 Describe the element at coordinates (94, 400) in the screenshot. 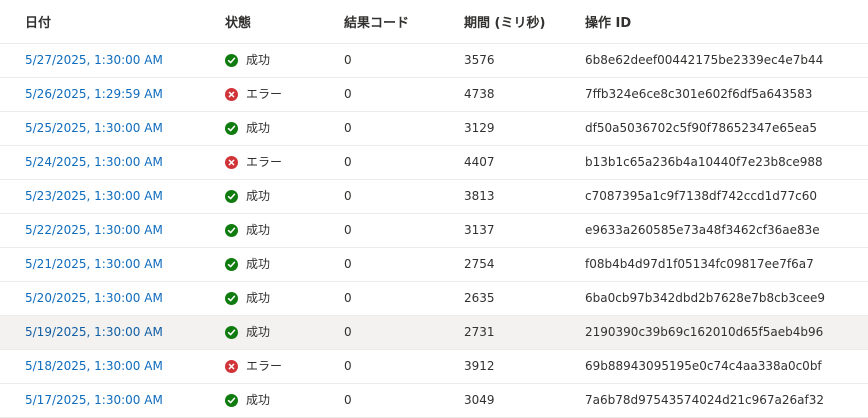

I see `run-date-link: 5/17/2025, 1:30:00 AM` at that location.